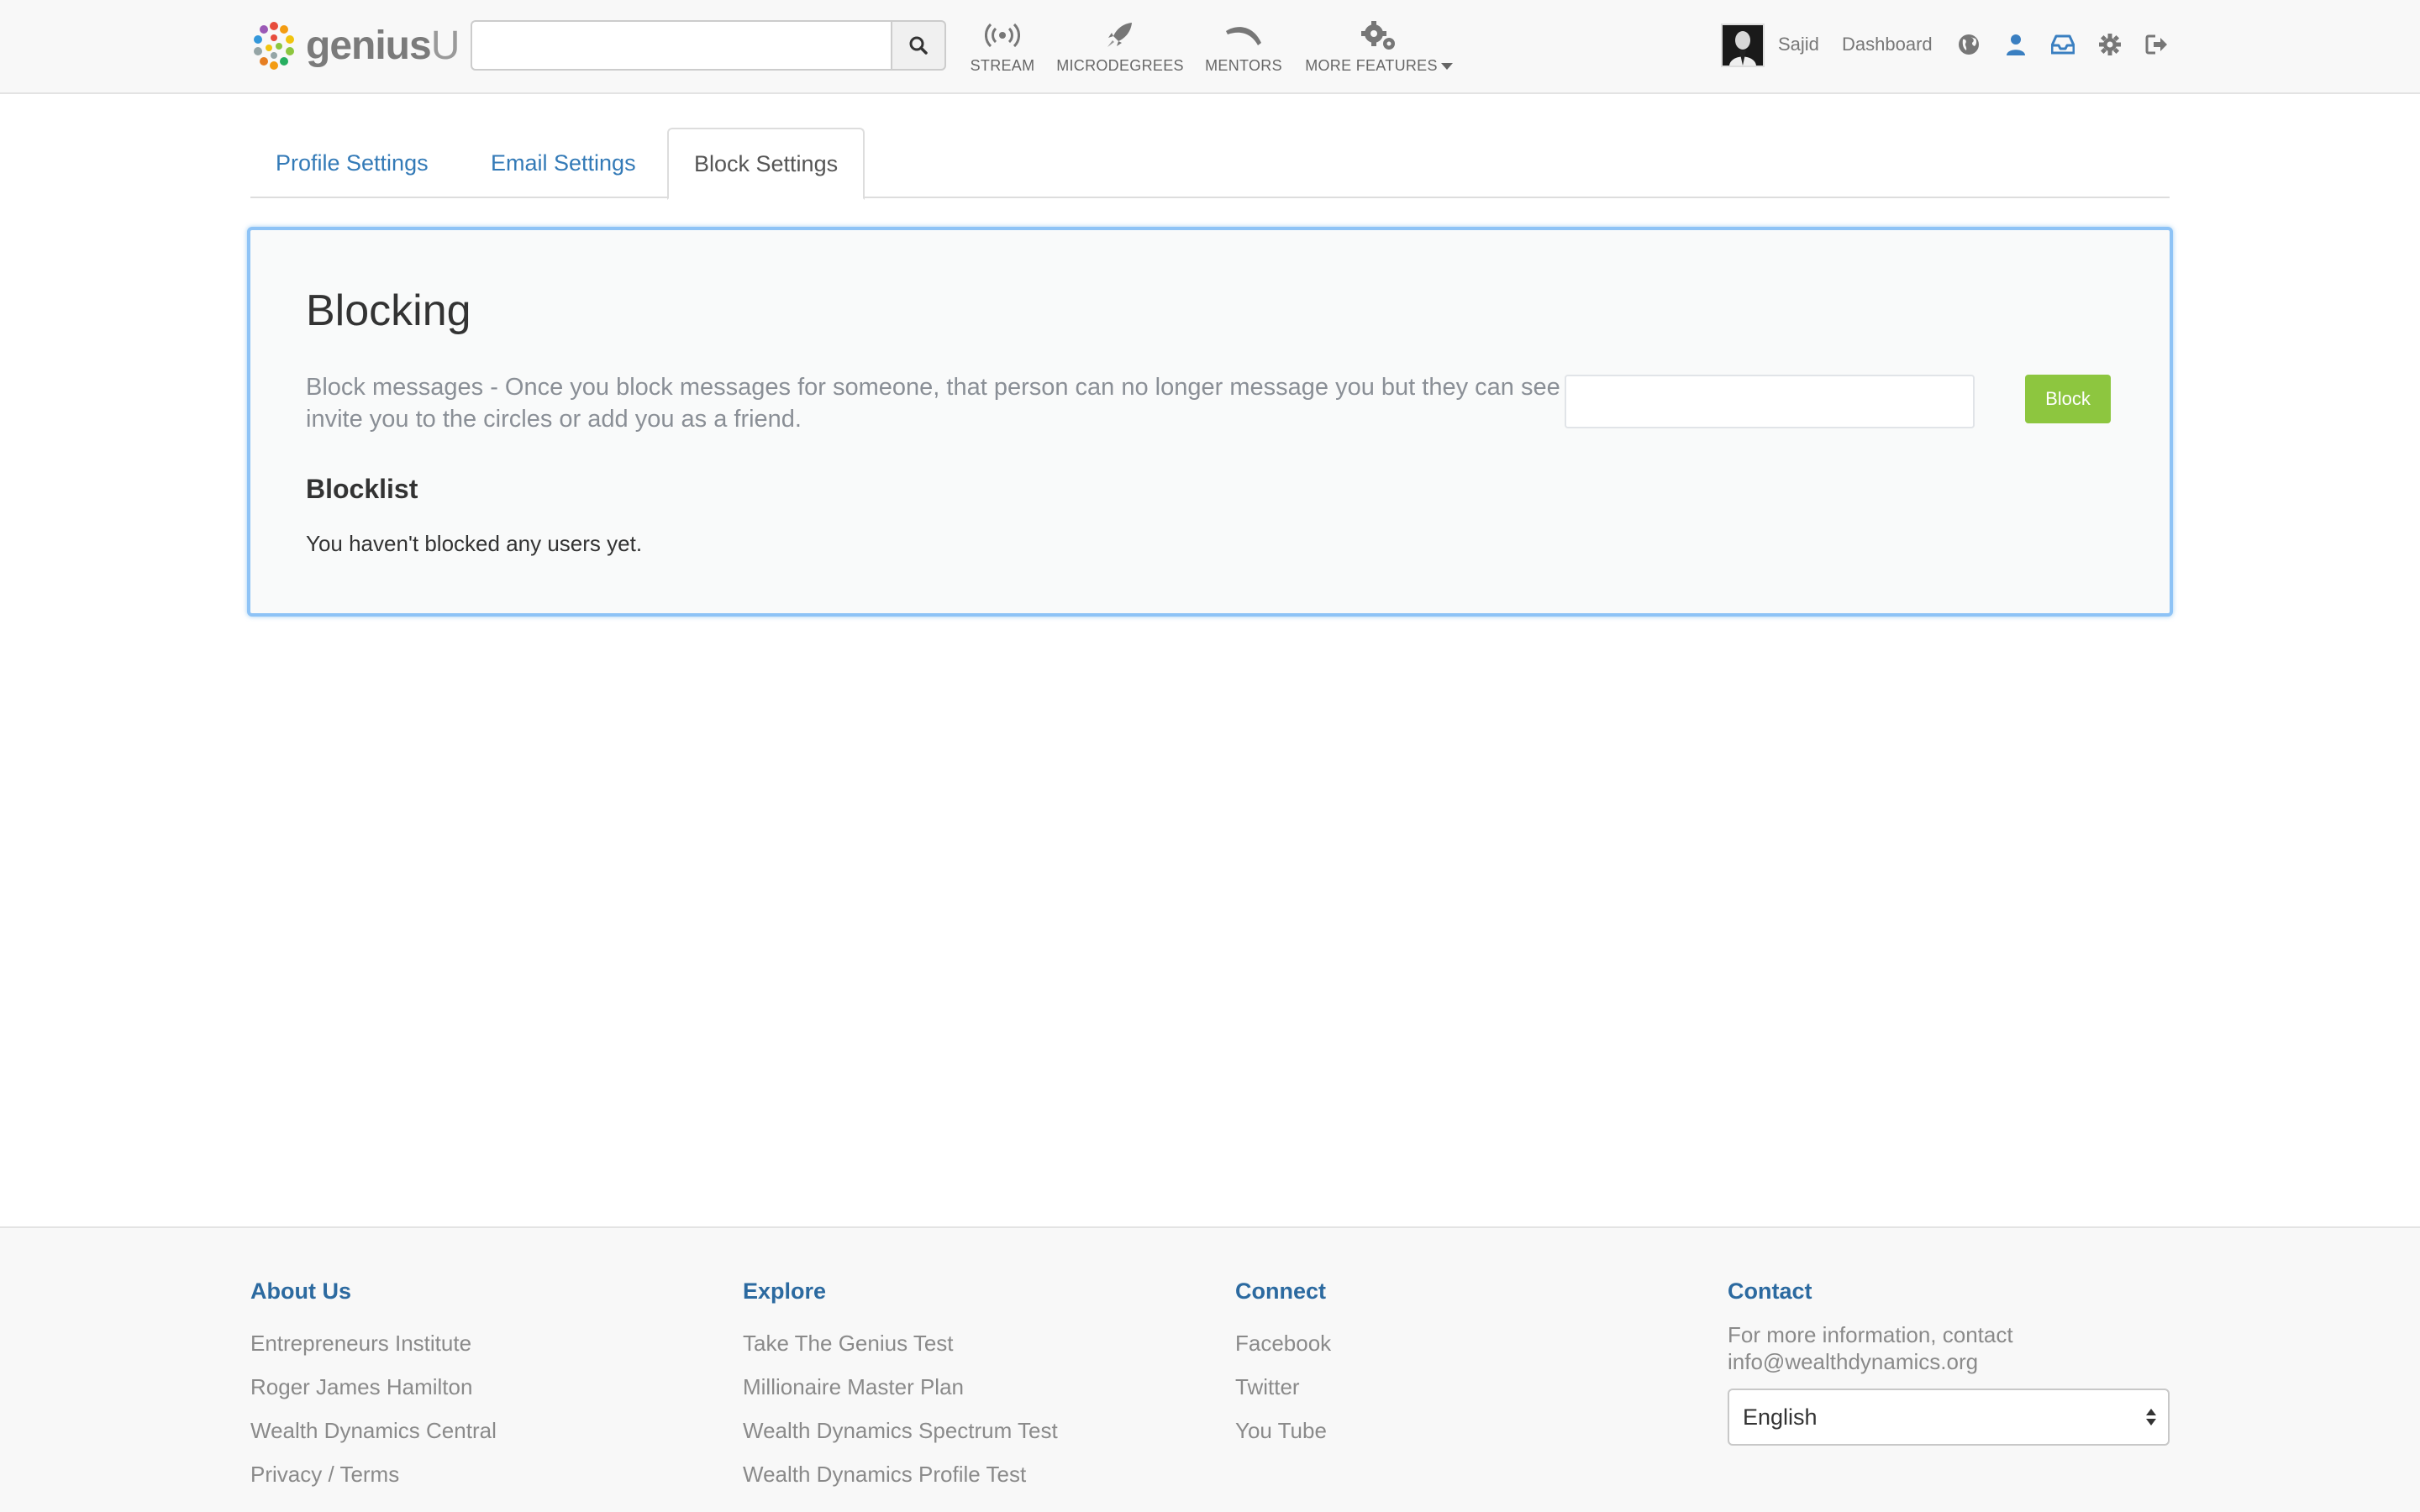 This screenshot has height=1512, width=2420. Describe the element at coordinates (1781, 1417) in the screenshot. I see `language-select-value: English` at that location.